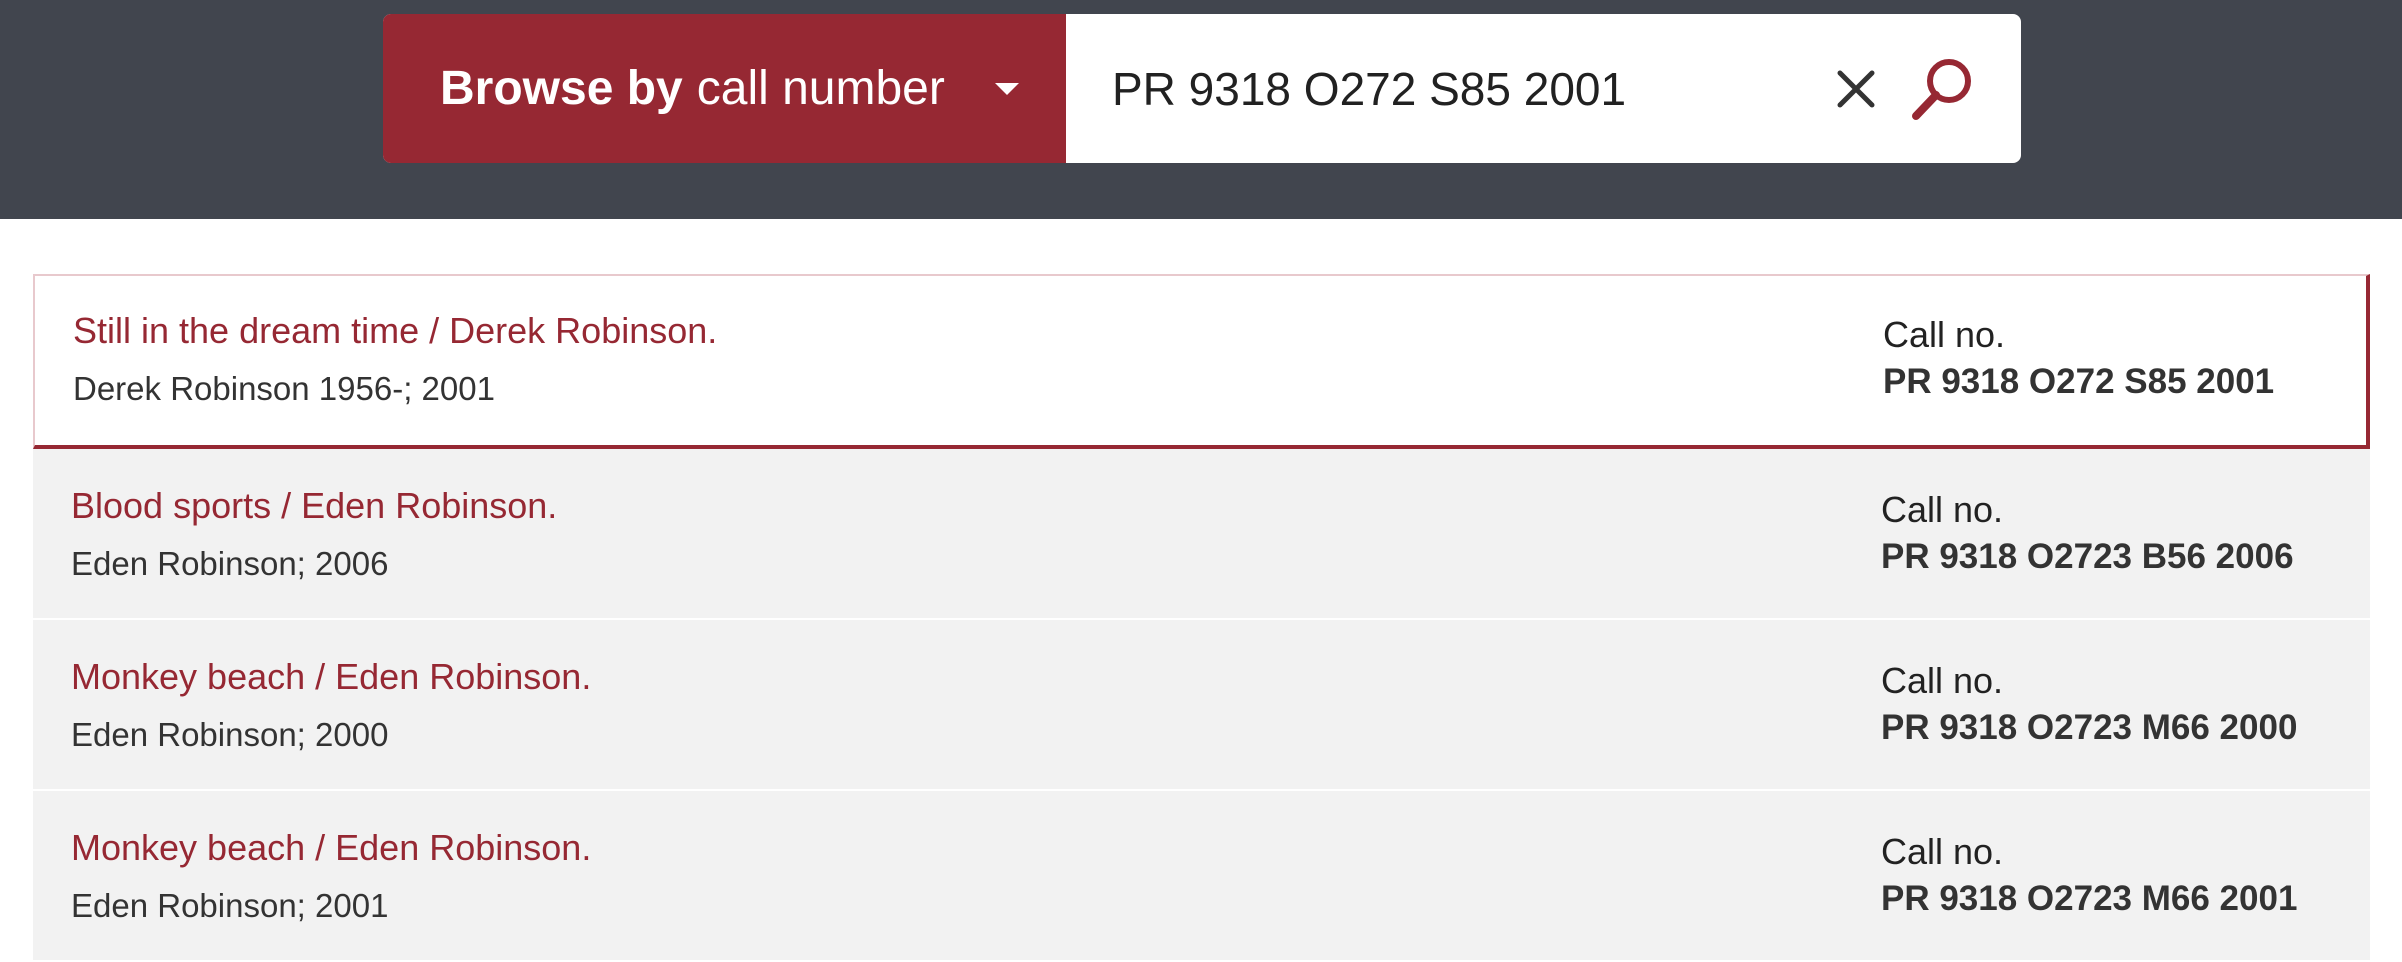  Describe the element at coordinates (561, 88) in the screenshot. I see `browse-by-label: Browse by` at that location.